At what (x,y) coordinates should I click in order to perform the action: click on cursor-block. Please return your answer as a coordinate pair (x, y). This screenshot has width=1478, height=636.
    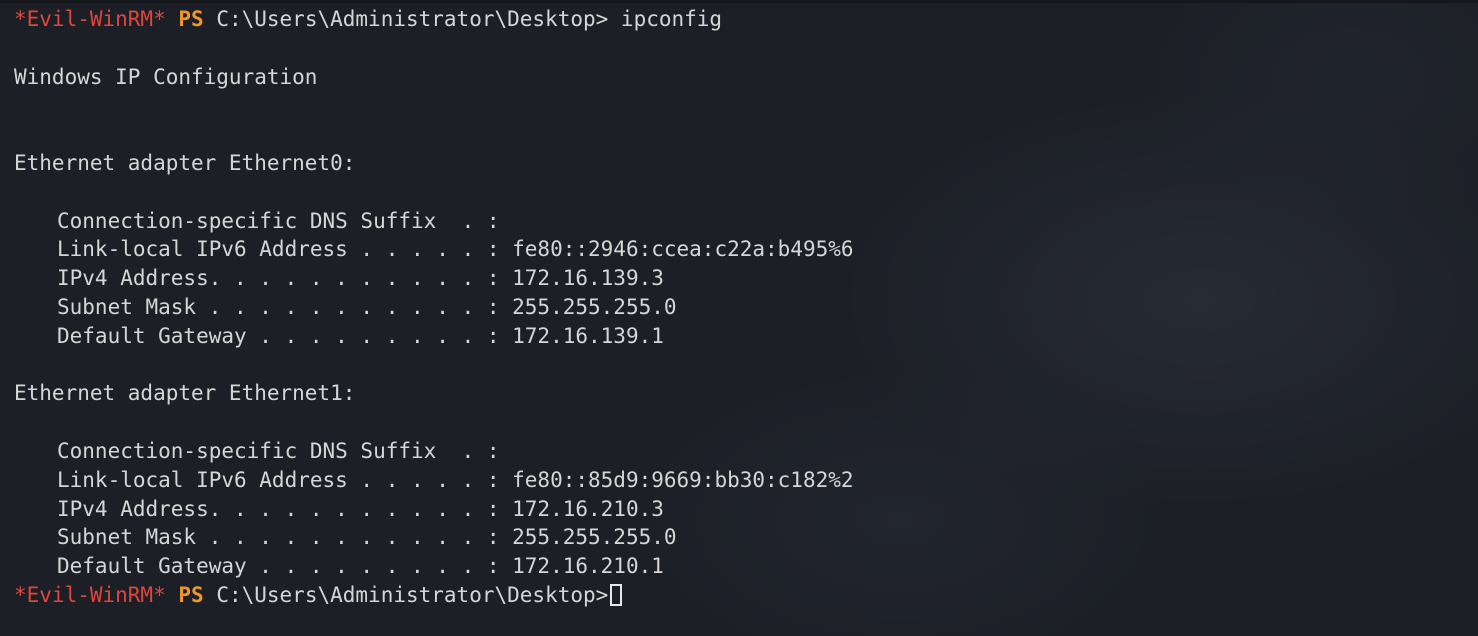
    Looking at the image, I should click on (616, 594).